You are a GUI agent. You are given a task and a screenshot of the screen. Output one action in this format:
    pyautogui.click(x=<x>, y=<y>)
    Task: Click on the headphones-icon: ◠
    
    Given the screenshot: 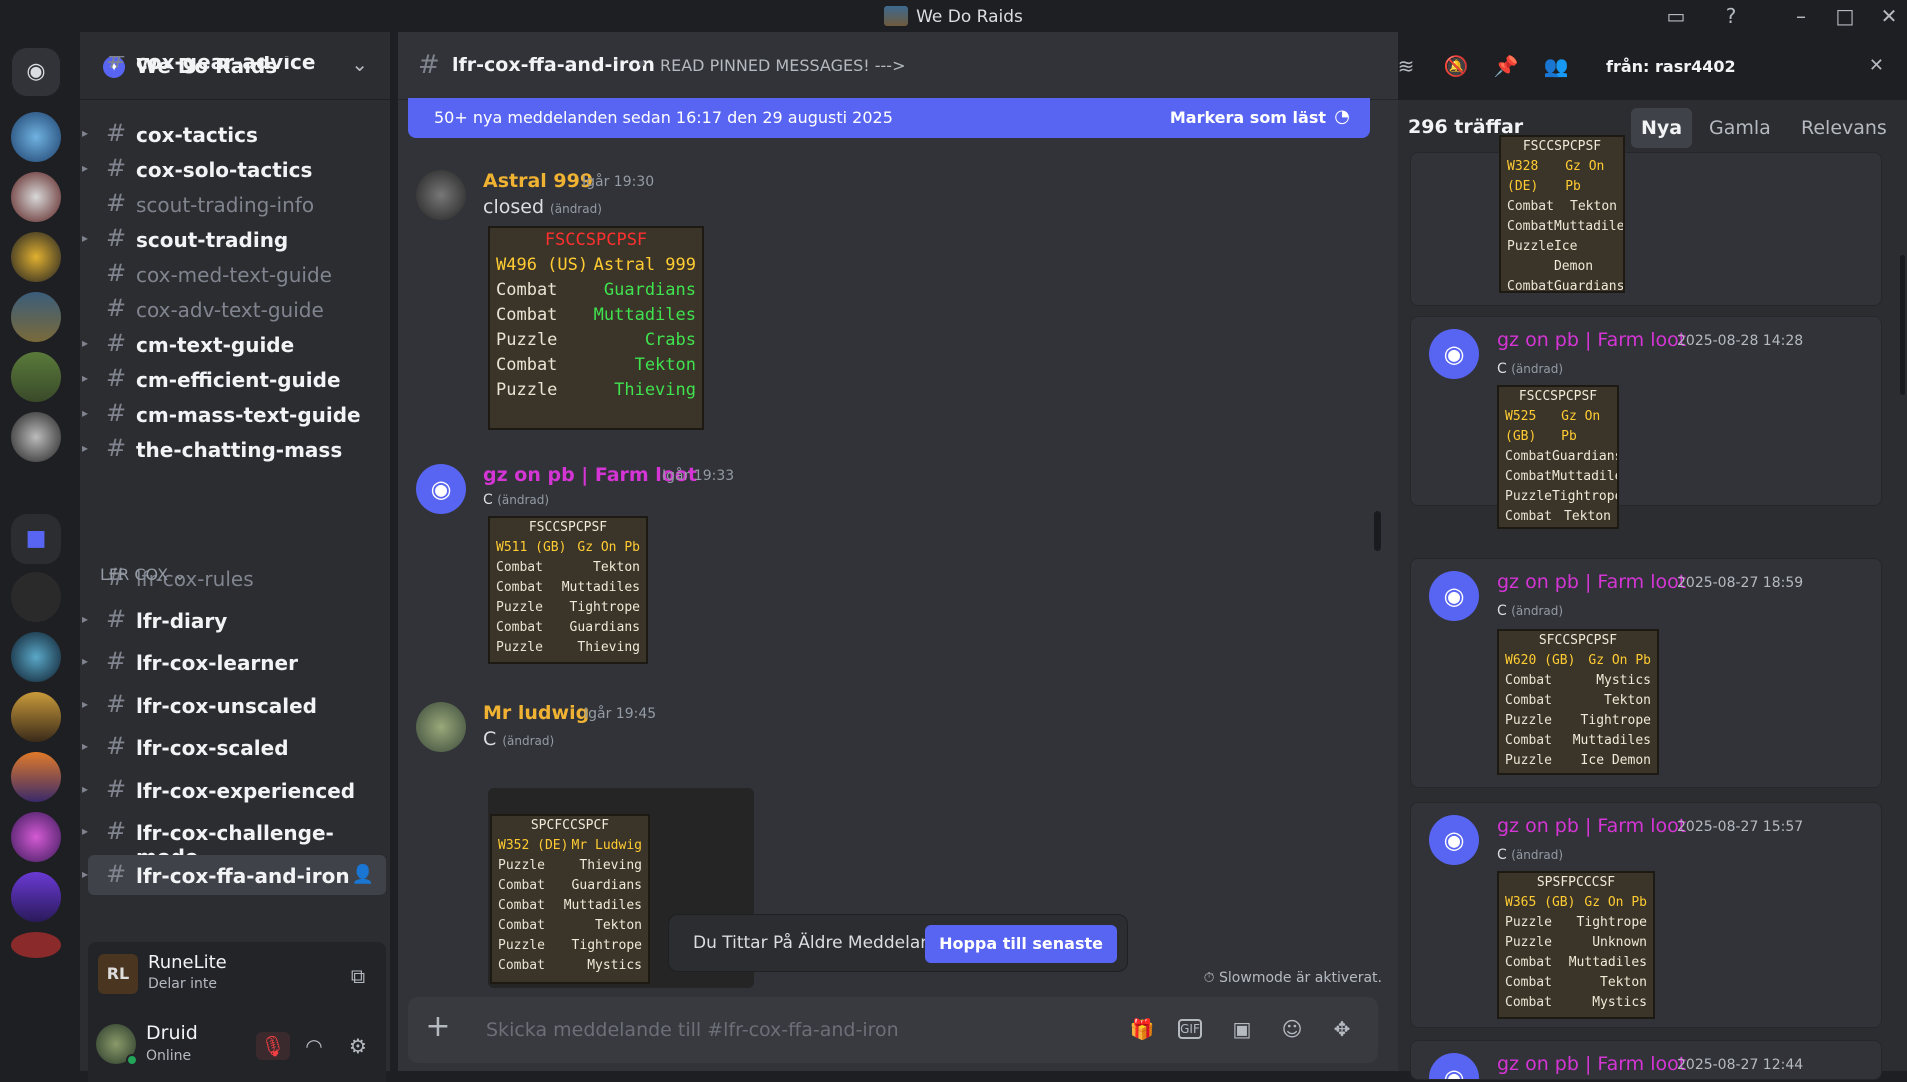 What is the action you would take?
    pyautogui.click(x=314, y=1046)
    